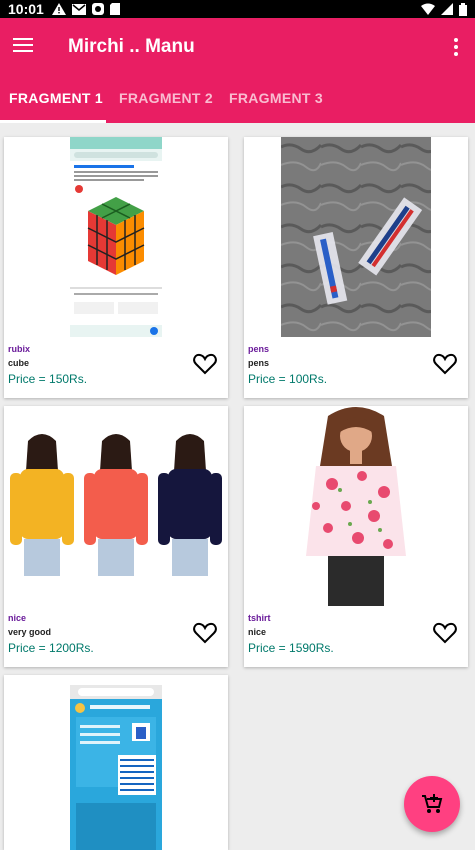  What do you see at coordinates (259, 349) in the screenshot?
I see `product-name: pens` at bounding box center [259, 349].